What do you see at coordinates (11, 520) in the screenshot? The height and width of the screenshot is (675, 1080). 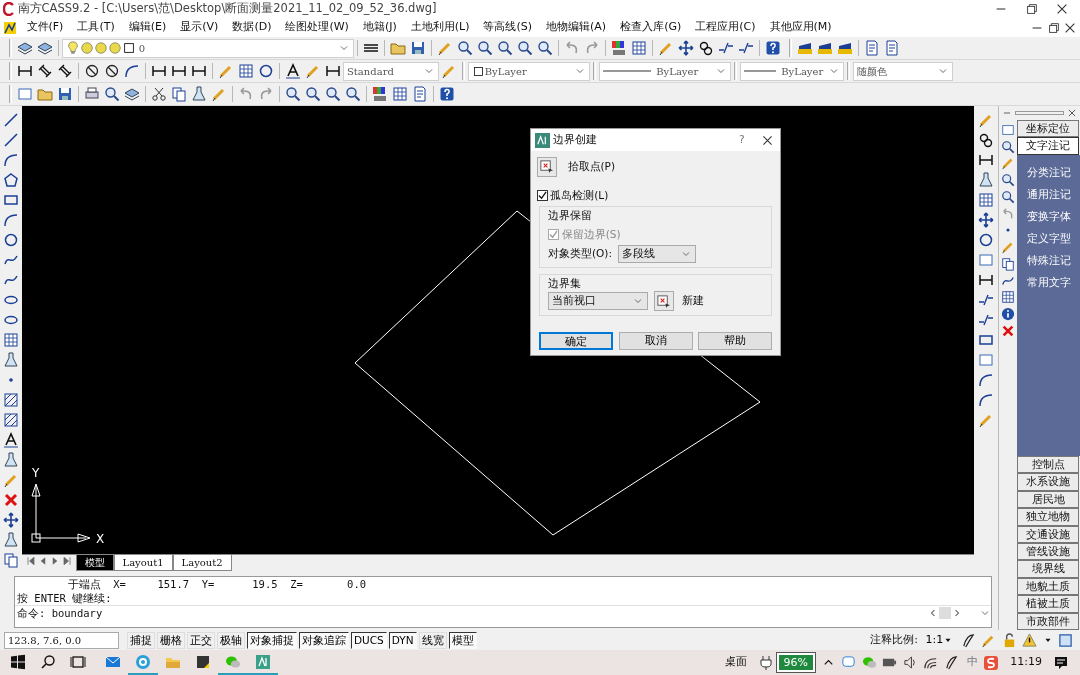 I see `move-icon` at bounding box center [11, 520].